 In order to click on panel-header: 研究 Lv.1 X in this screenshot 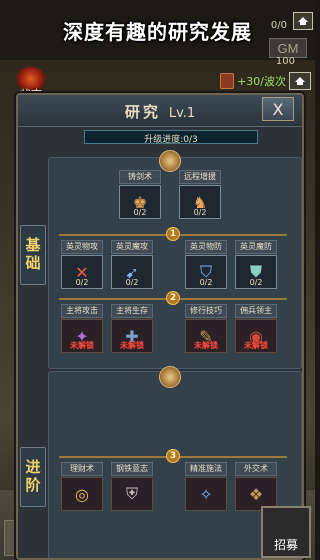, I will do `click(160, 111)`.